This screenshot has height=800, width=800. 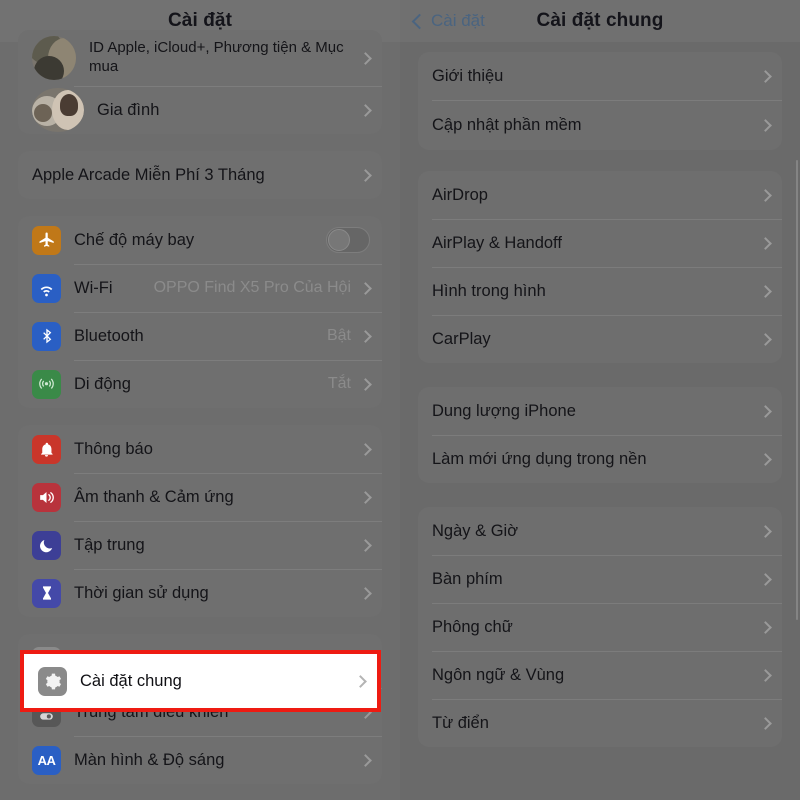 What do you see at coordinates (460, 722) in the screenshot?
I see `list-item-label: Từ điển` at bounding box center [460, 722].